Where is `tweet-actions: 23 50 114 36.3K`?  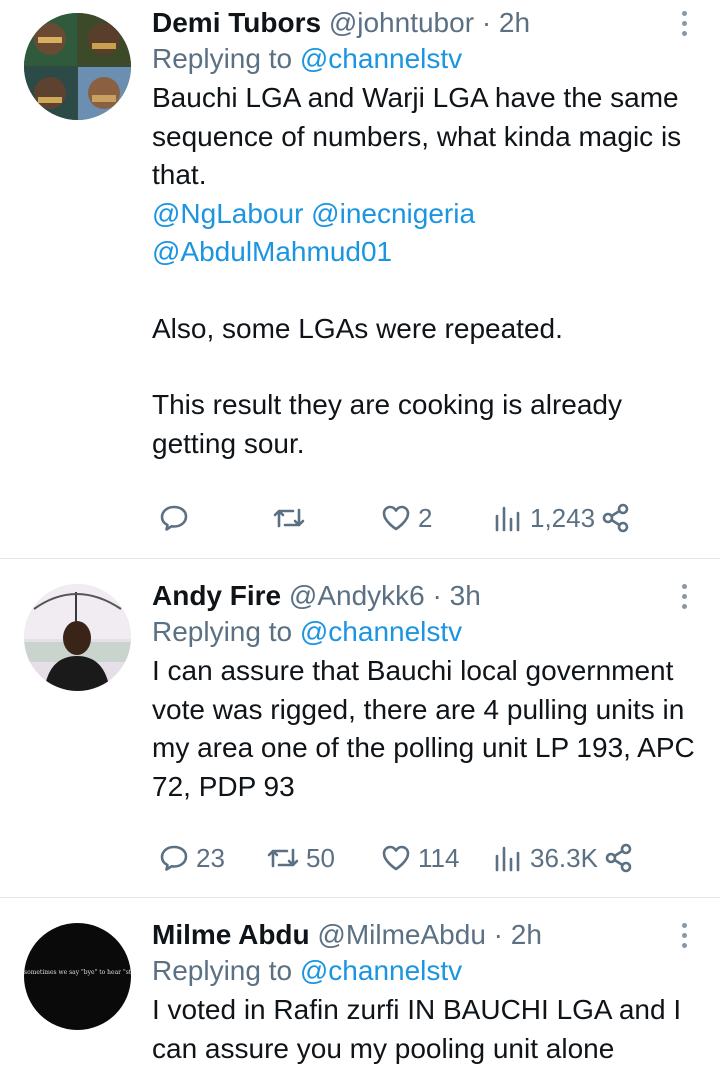
tweet-actions: 23 50 114 36.3K is located at coordinates (416, 858).